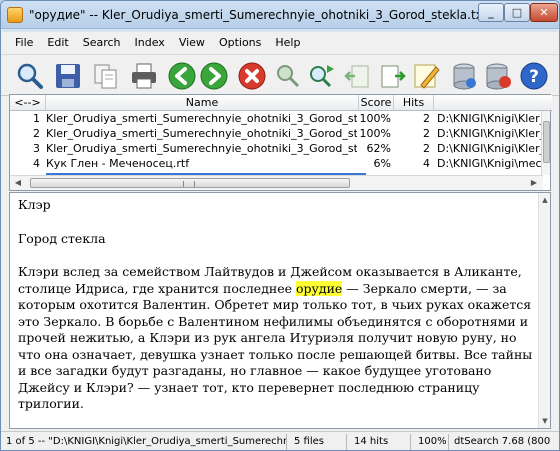 This screenshot has width=560, height=451. What do you see at coordinates (545, 421) in the screenshot?
I see `scroll-down-icon: ▼` at bounding box center [545, 421].